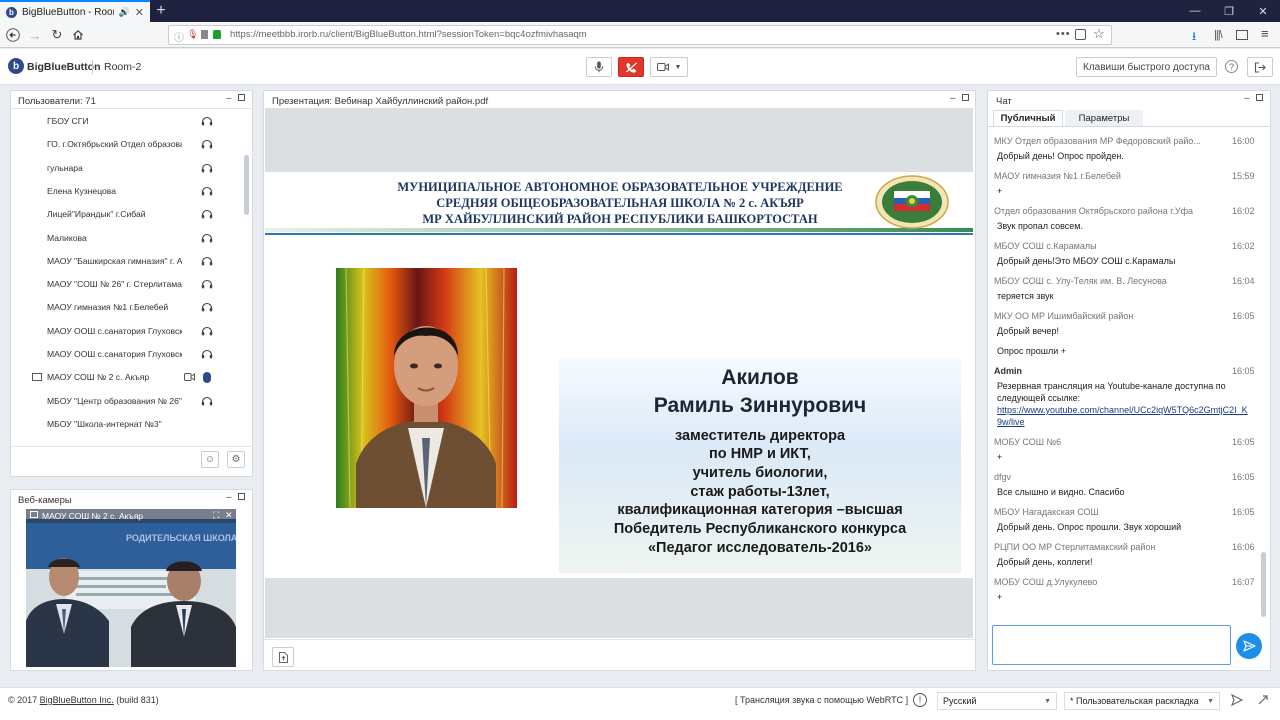 This screenshot has width=1280, height=720. What do you see at coordinates (1210, 701) in the screenshot?
I see `chevron-down-icon: ▼` at bounding box center [1210, 701].